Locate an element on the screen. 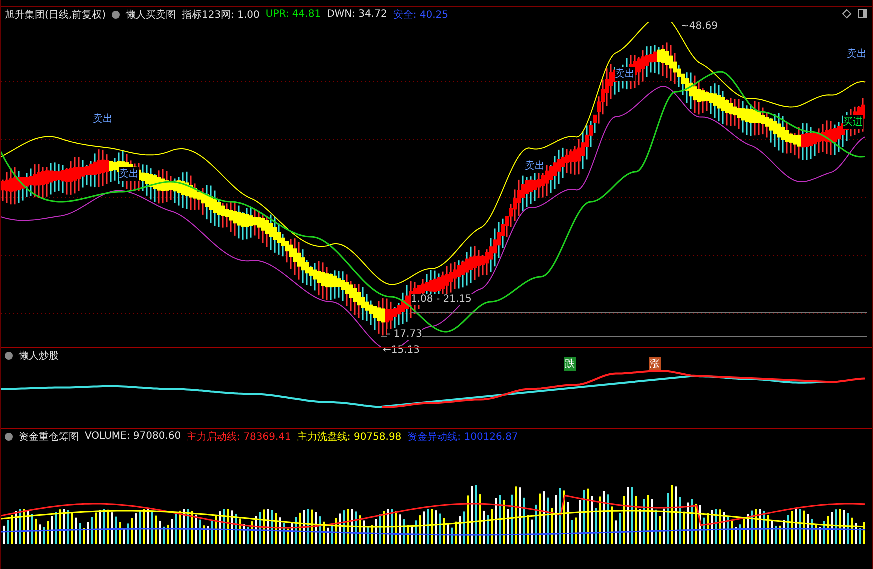 Image resolution: width=873 pixels, height=569 pixels. signal-label: 跌 is located at coordinates (570, 364).